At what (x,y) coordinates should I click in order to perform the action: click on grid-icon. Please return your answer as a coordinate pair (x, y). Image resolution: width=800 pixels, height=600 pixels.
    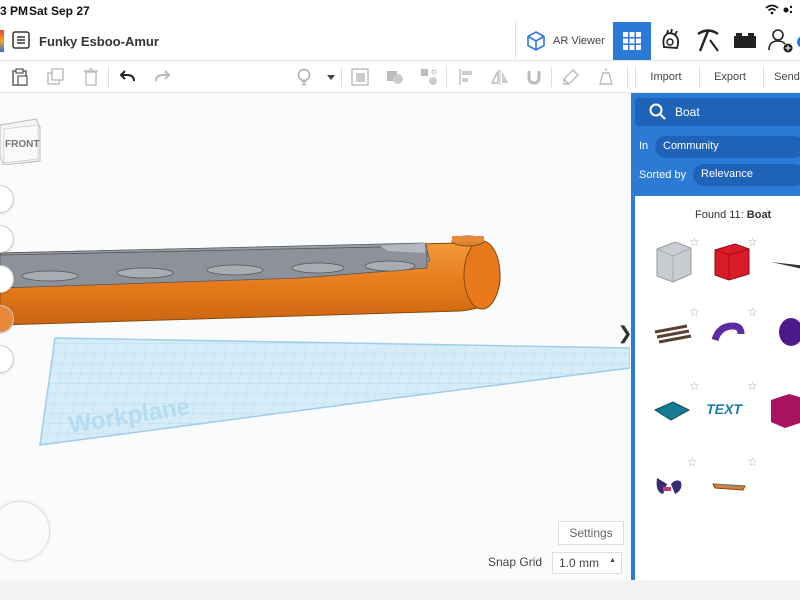
    Looking at the image, I should click on (632, 41).